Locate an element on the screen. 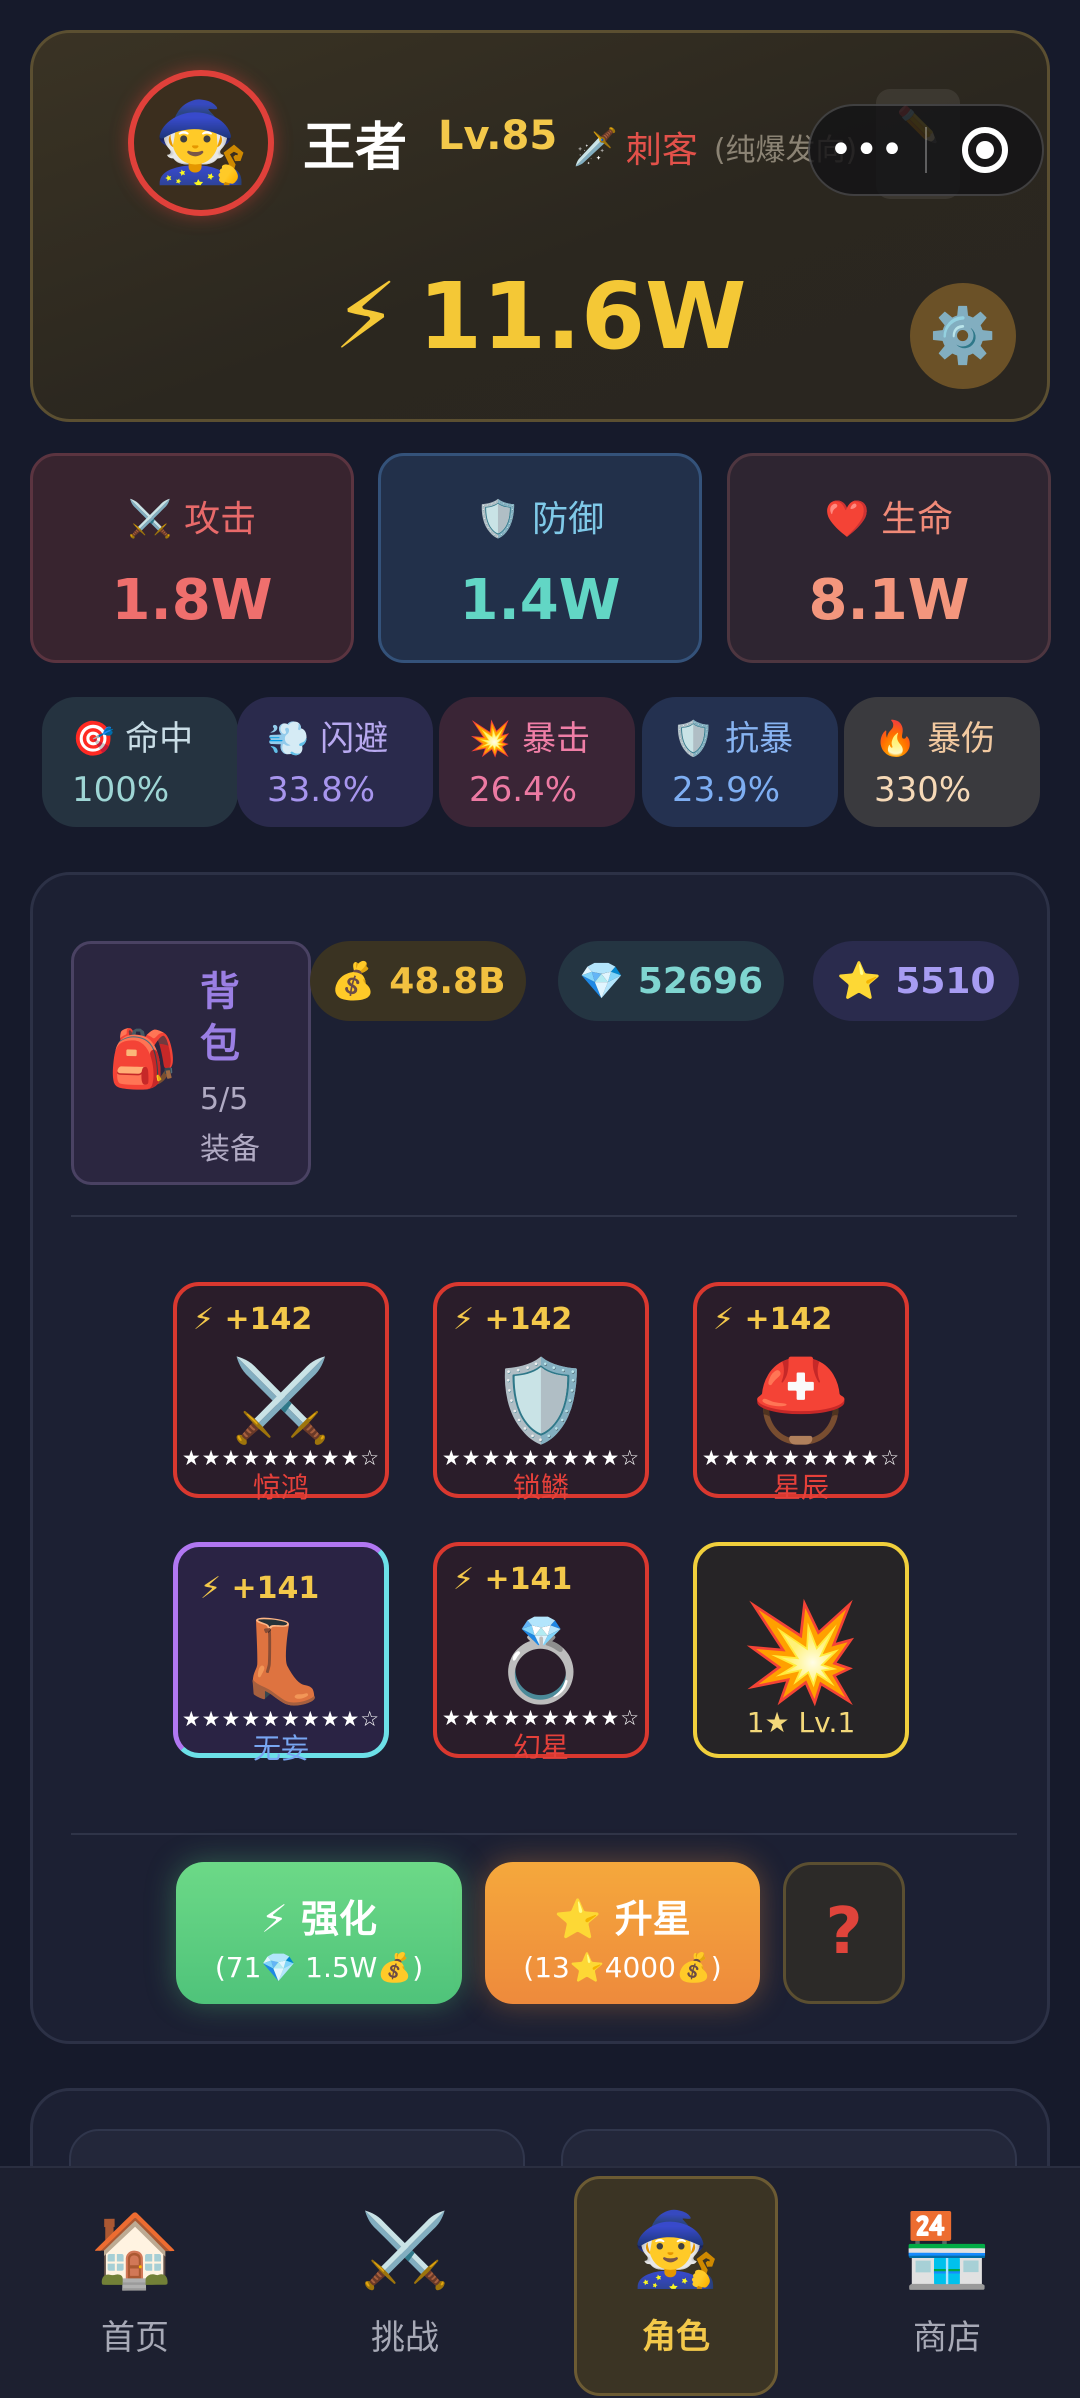 The height and width of the screenshot is (2398, 1080). life-label: 生命 is located at coordinates (917, 519).